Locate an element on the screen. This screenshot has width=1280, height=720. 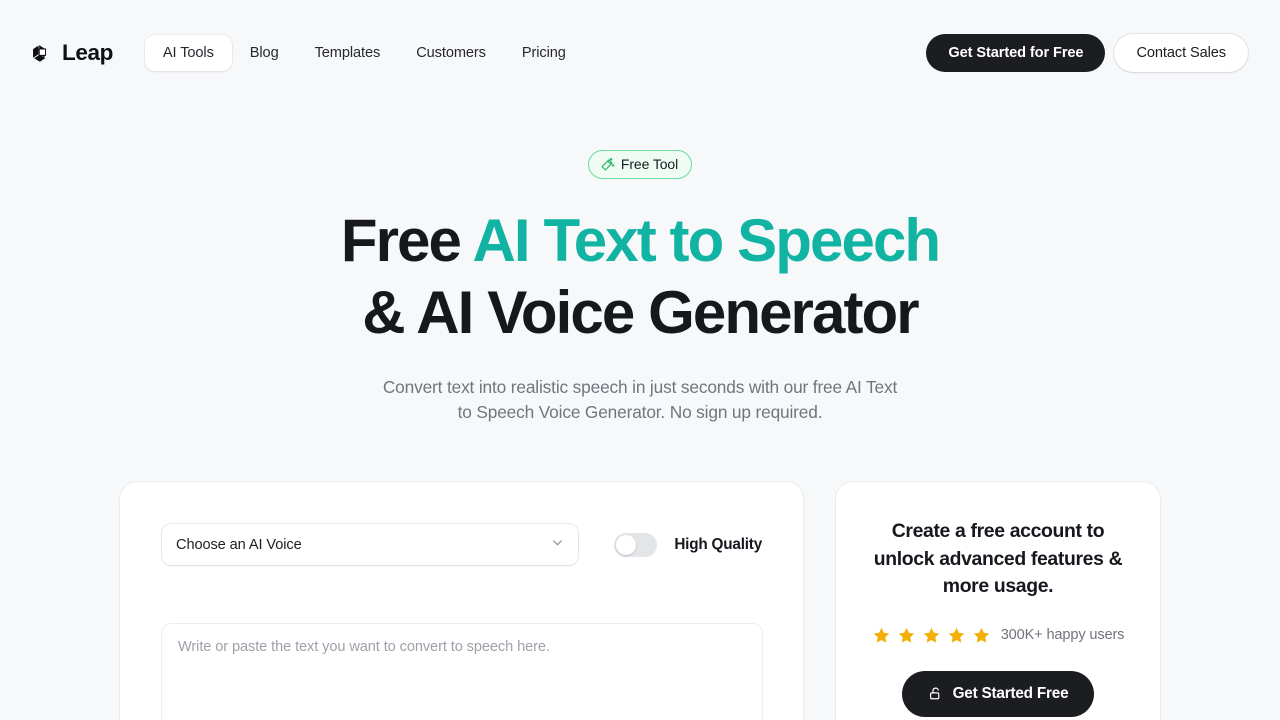
rating-text: 300K+ happy users is located at coordinates (1062, 635).